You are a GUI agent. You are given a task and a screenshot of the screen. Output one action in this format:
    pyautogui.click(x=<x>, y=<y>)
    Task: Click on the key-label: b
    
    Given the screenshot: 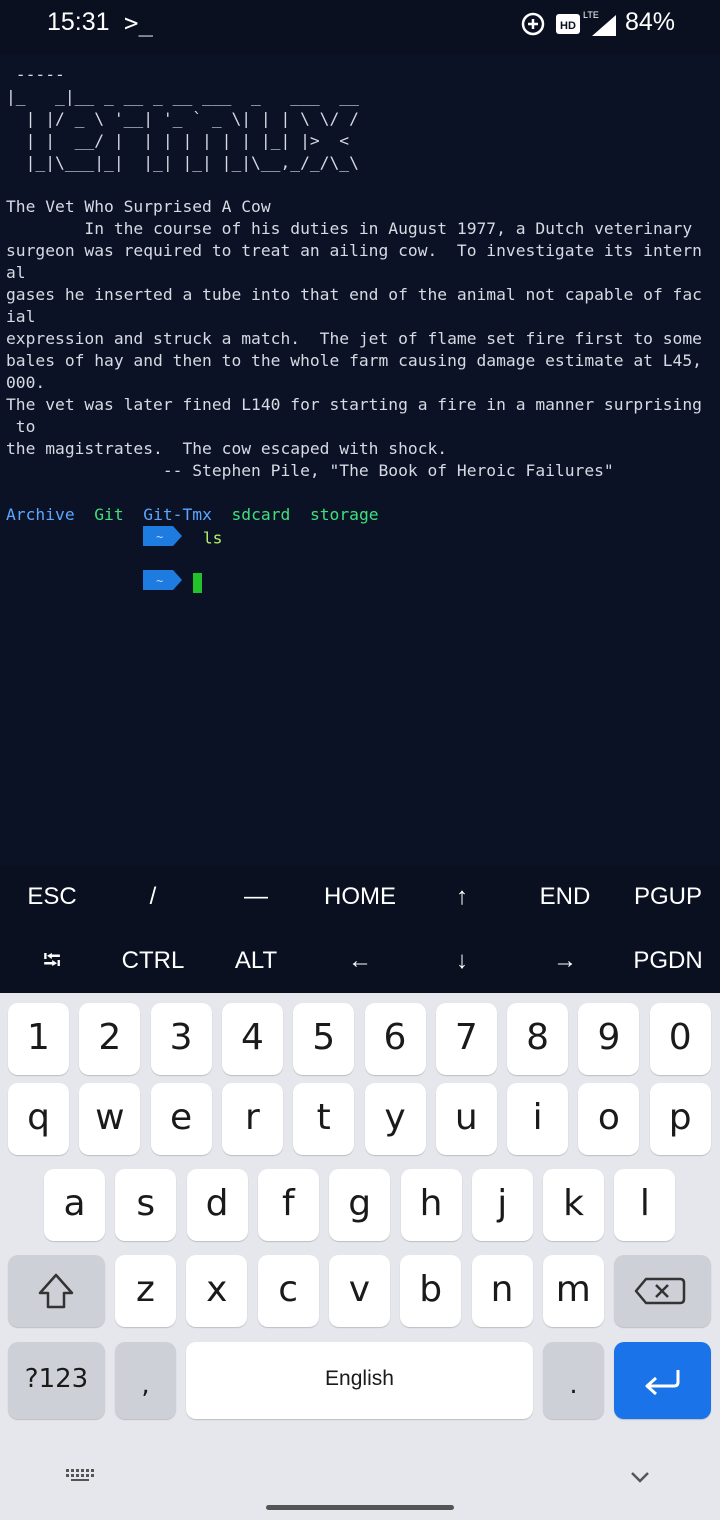 What is the action you would take?
    pyautogui.click(x=431, y=1289)
    